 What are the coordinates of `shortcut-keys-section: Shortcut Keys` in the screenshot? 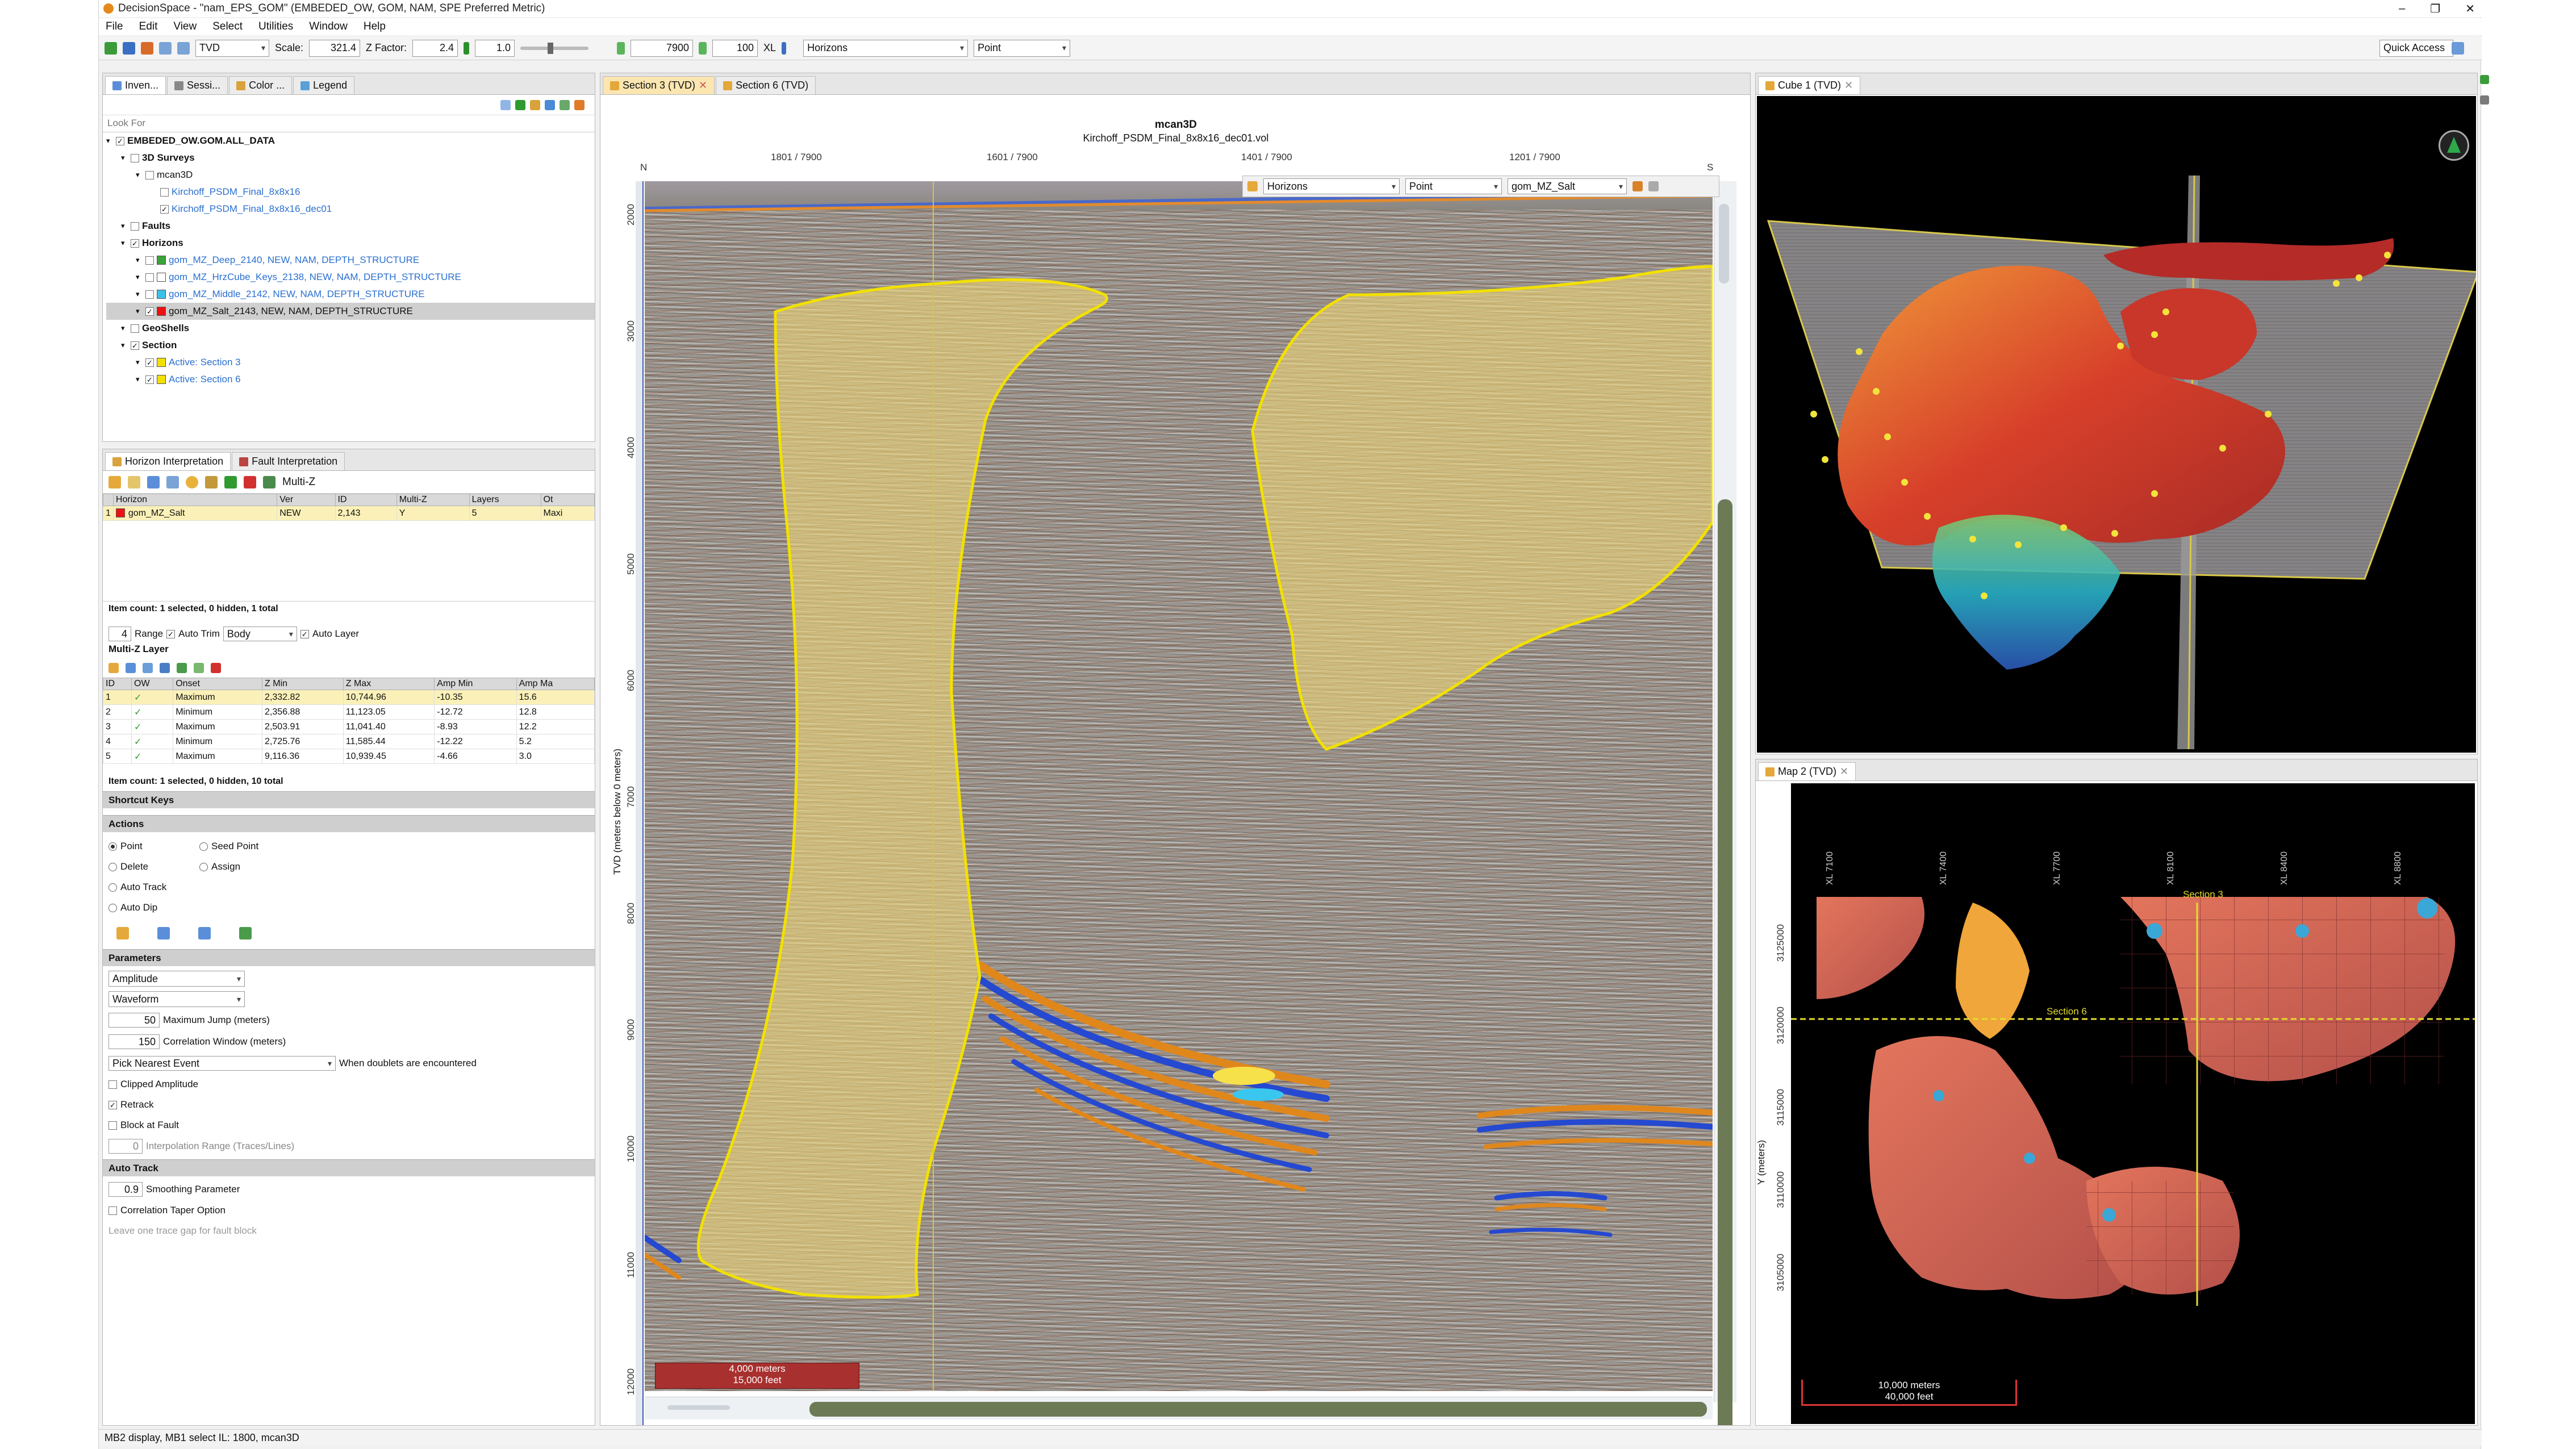 It's located at (349, 800).